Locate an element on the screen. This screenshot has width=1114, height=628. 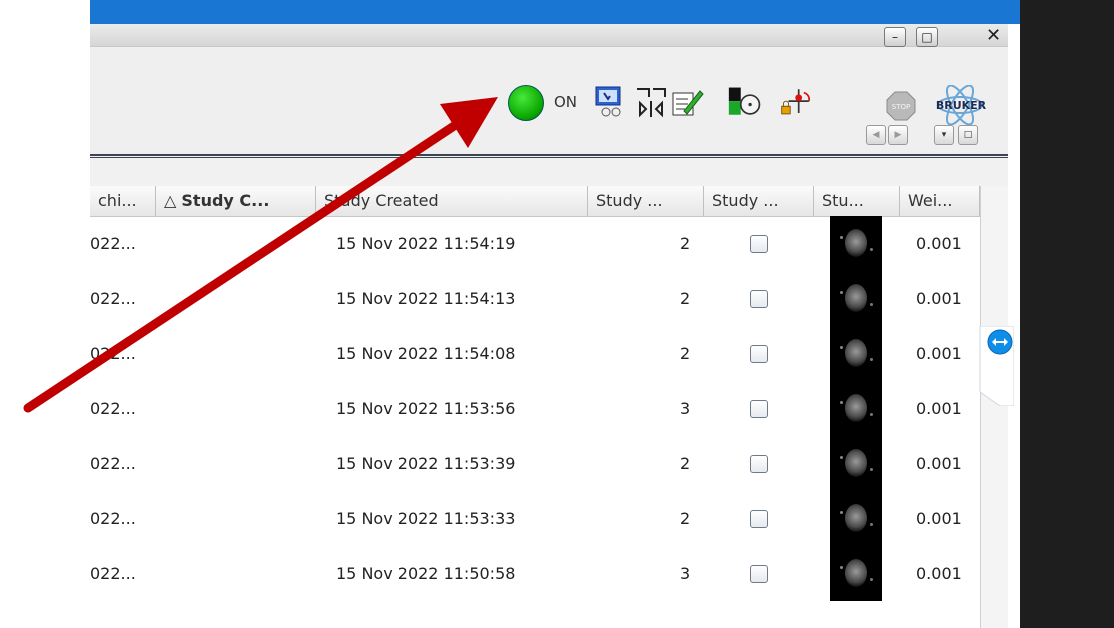
window-header: – □ ✕ is located at coordinates (549, 35).